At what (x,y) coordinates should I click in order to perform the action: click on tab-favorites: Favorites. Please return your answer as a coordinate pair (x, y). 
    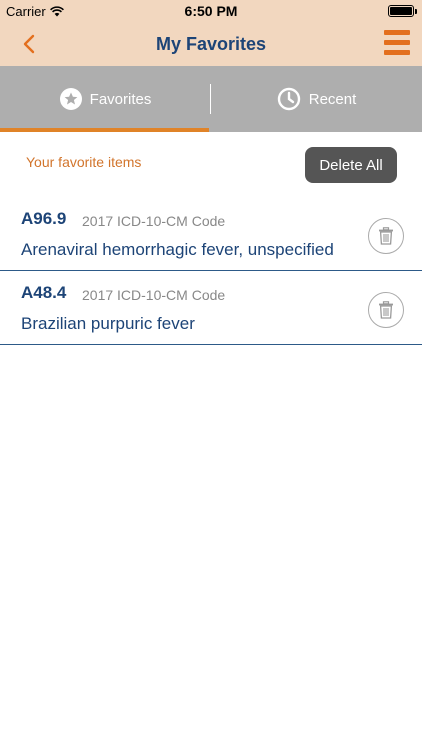
    Looking at the image, I should click on (105, 99).